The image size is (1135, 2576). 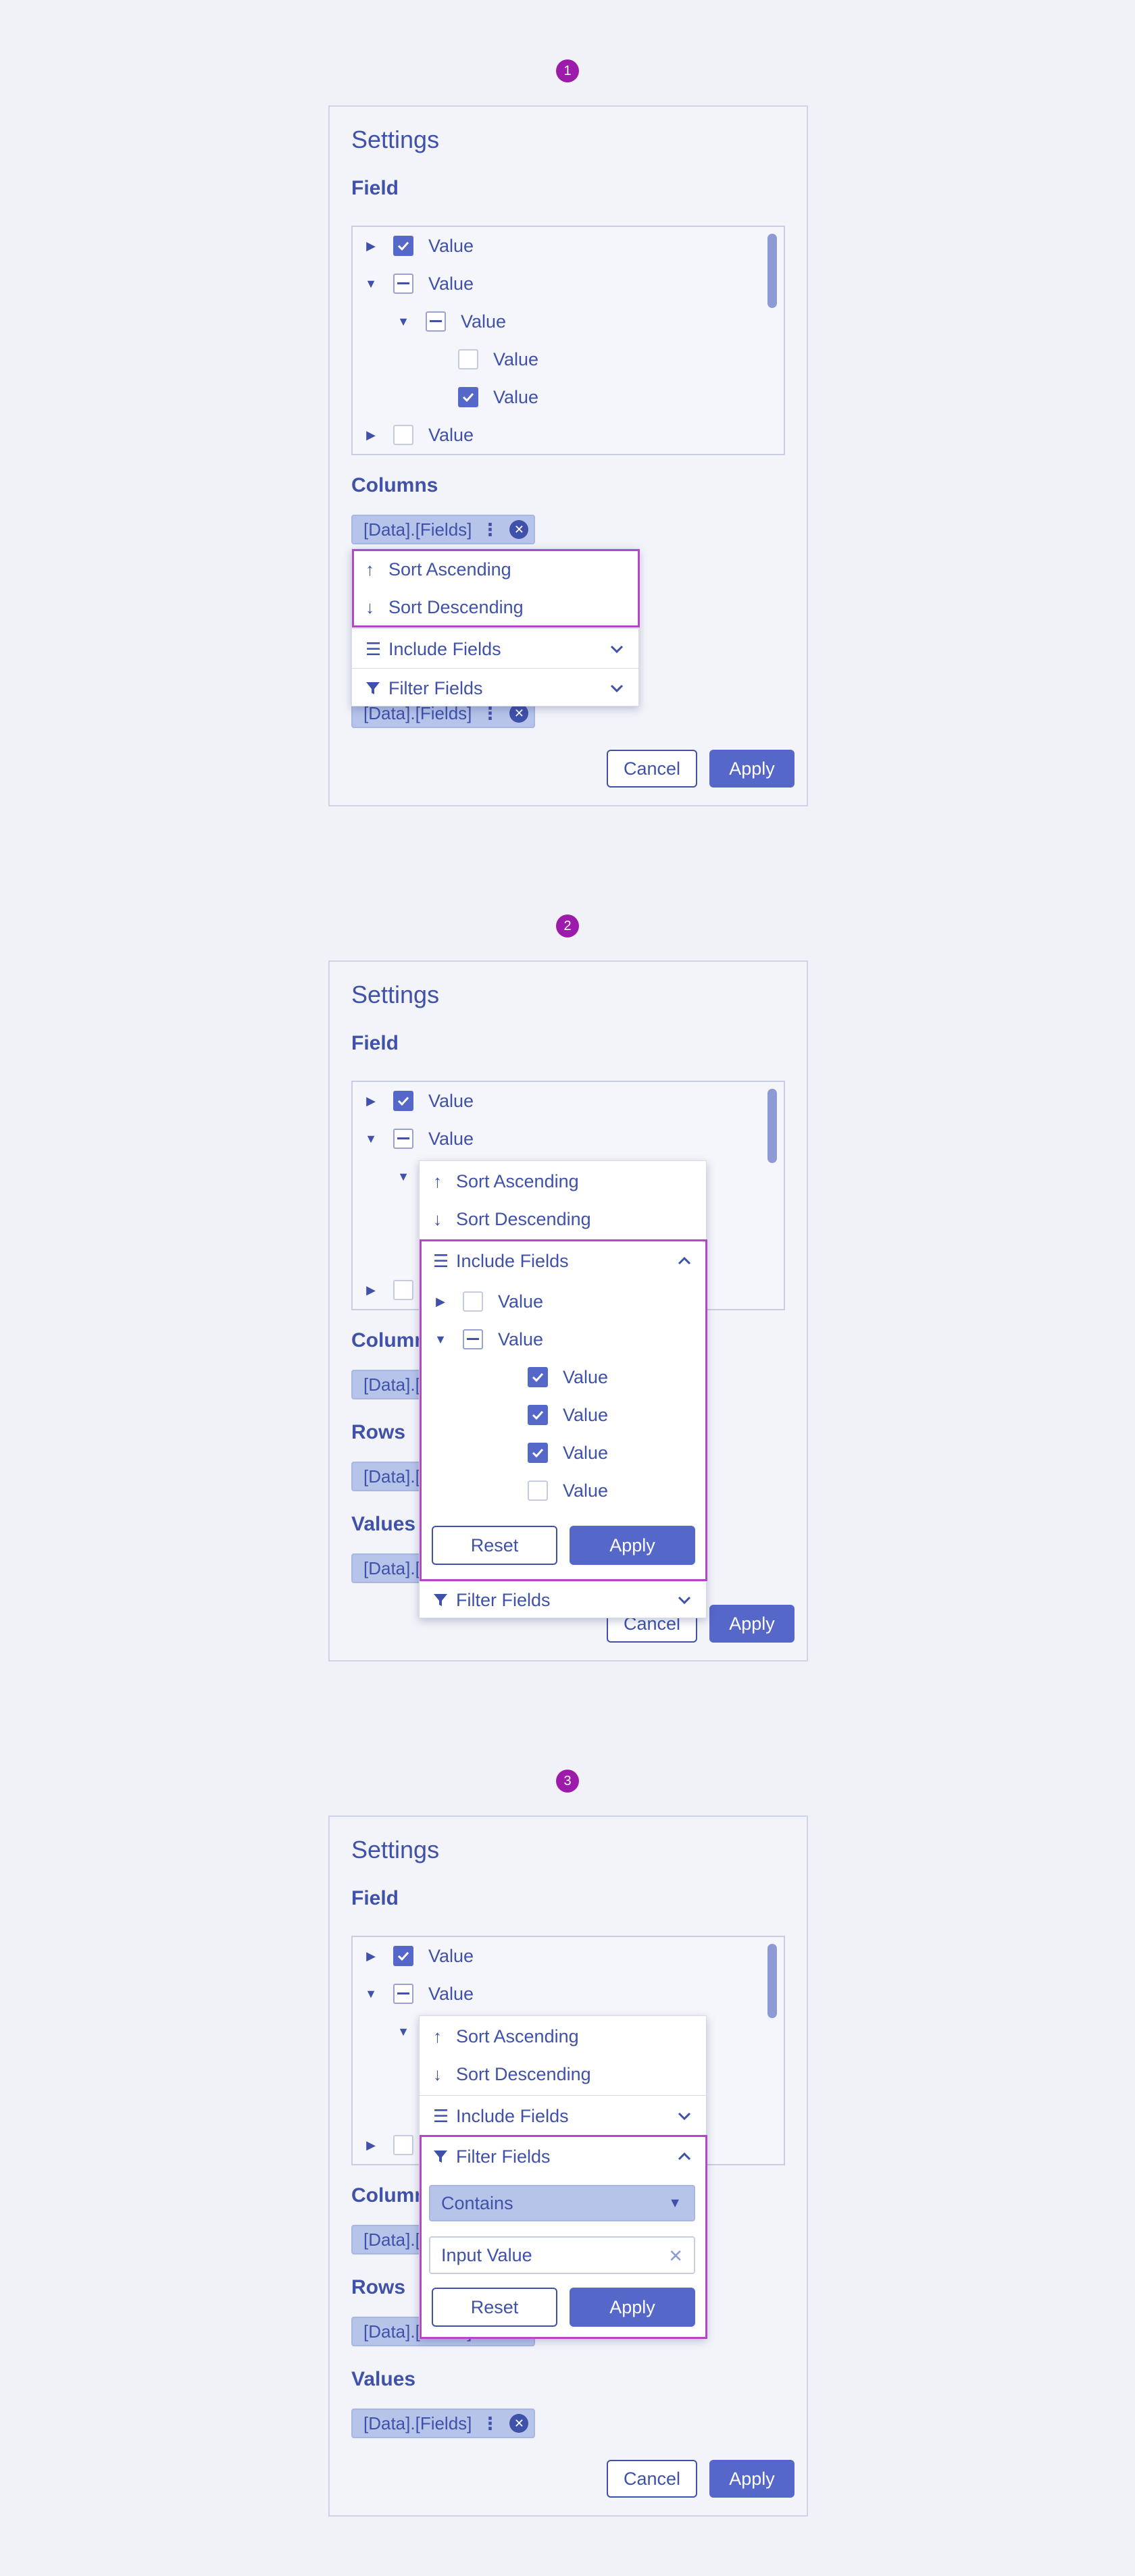 What do you see at coordinates (438, 1180) in the screenshot?
I see `arrow-up-icon: ↑` at bounding box center [438, 1180].